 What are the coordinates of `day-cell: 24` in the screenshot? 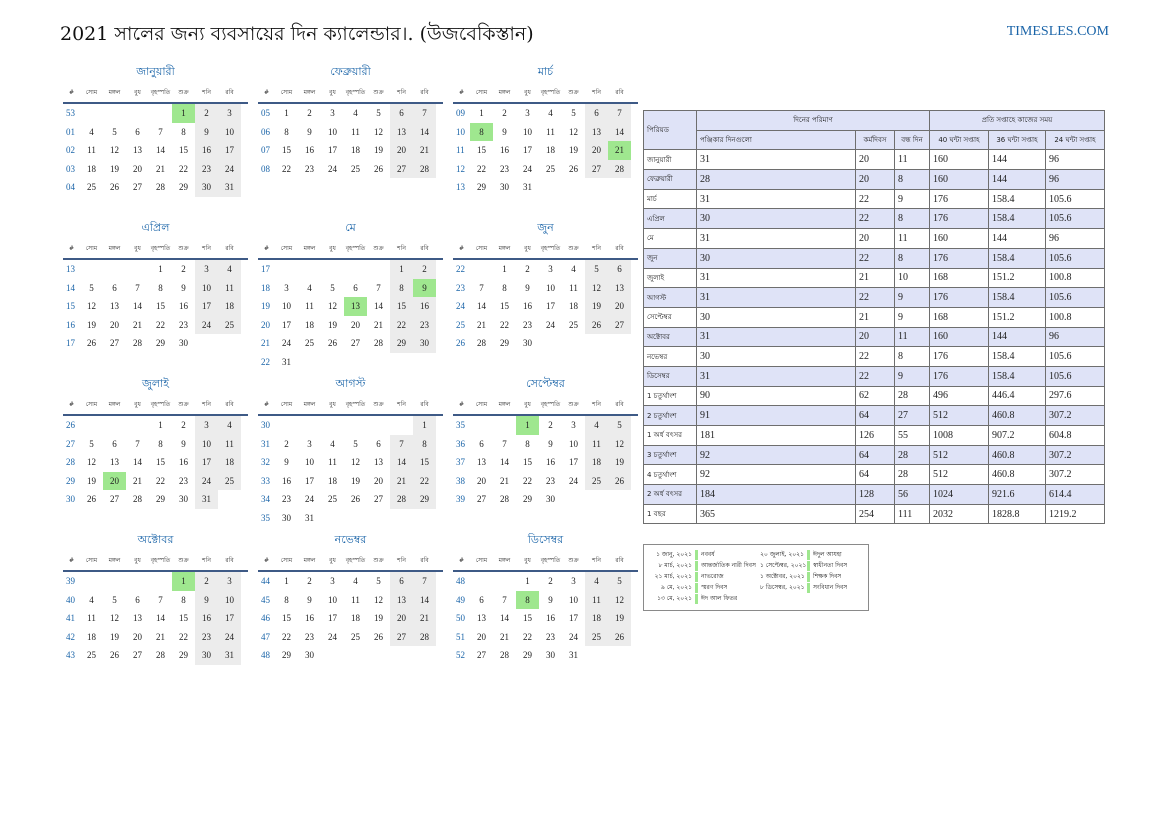 It's located at (573, 481).